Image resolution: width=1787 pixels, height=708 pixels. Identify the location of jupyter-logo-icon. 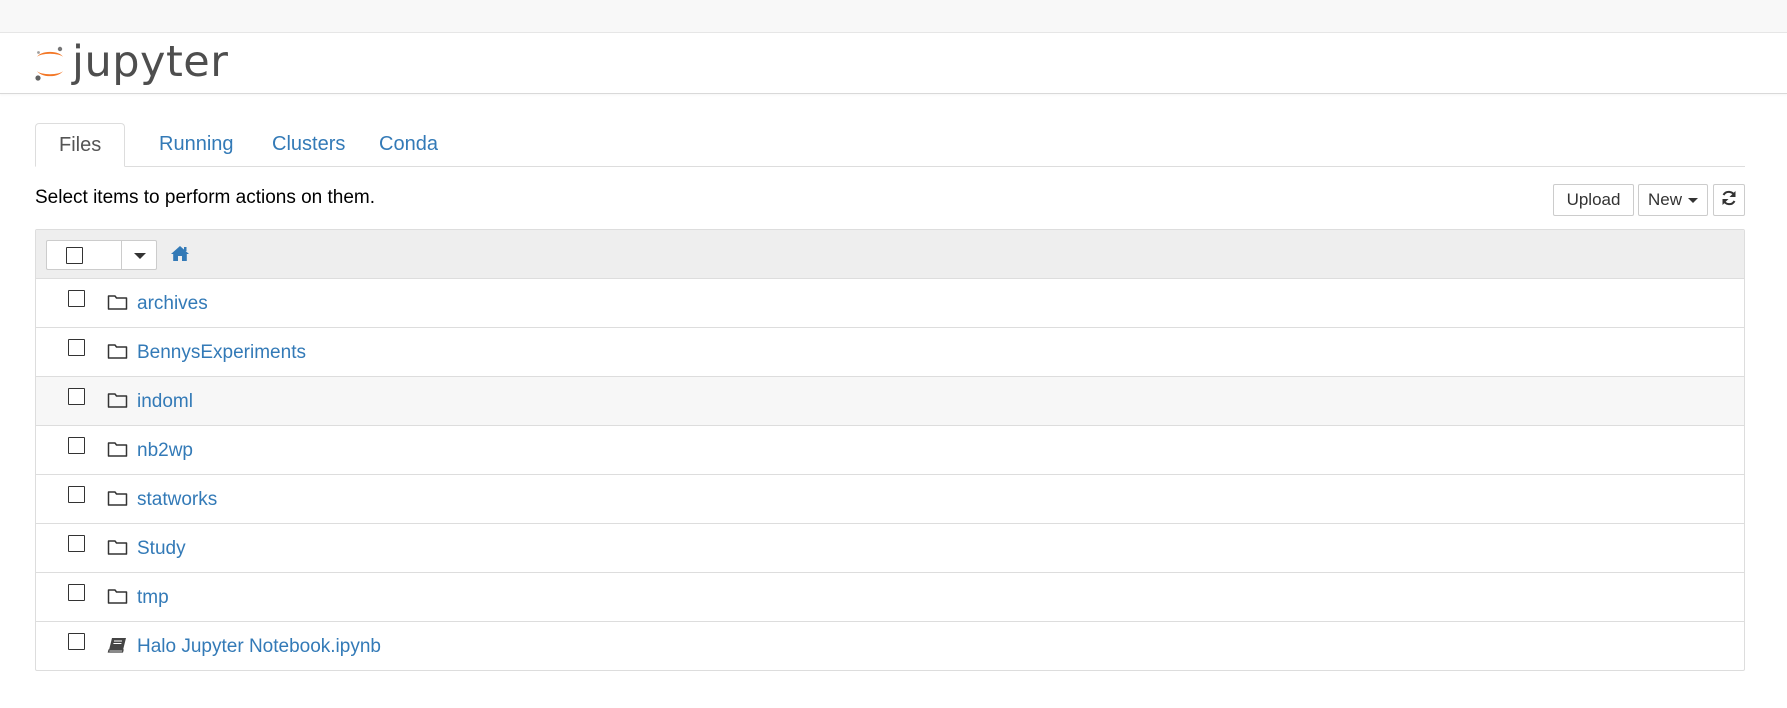
(50, 64).